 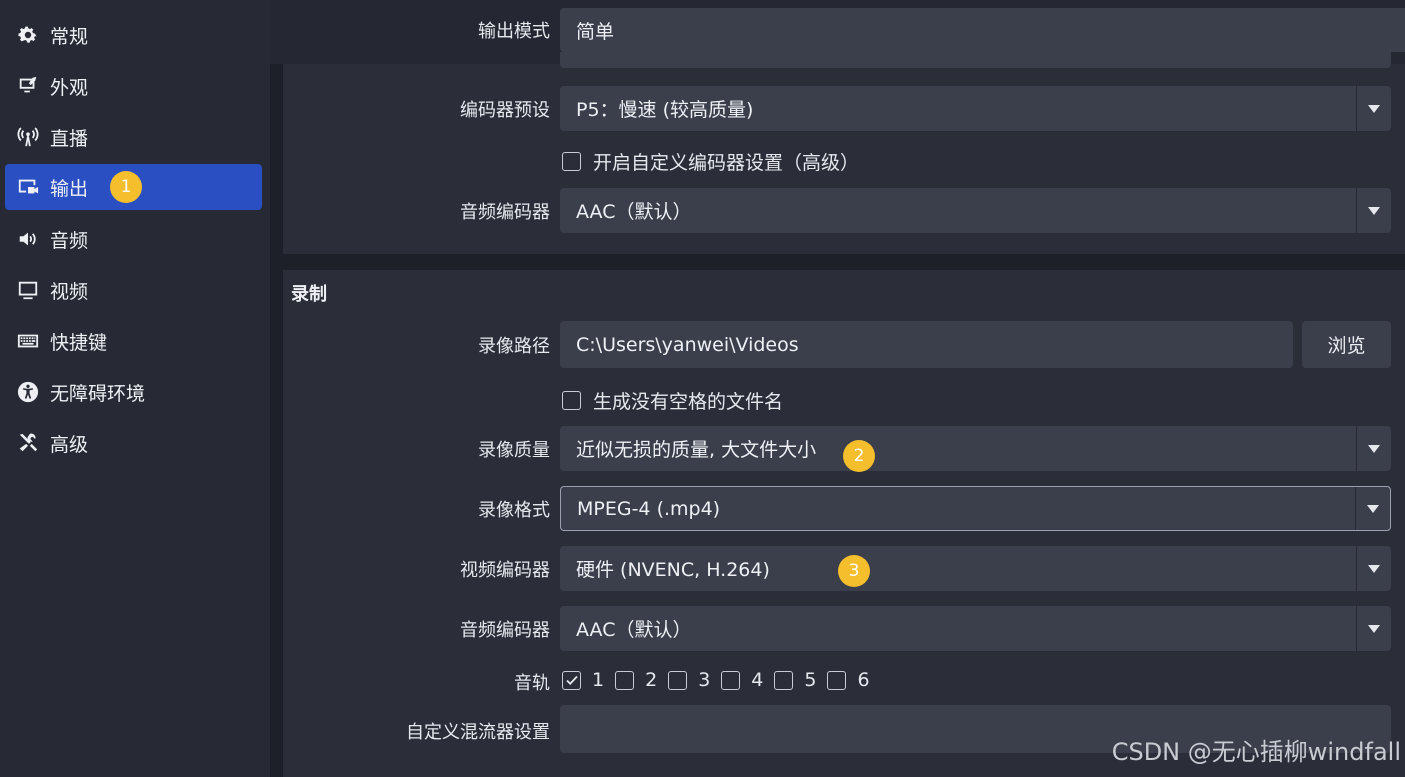 What do you see at coordinates (731, 680) in the screenshot?
I see `audio-track-4-checkbox` at bounding box center [731, 680].